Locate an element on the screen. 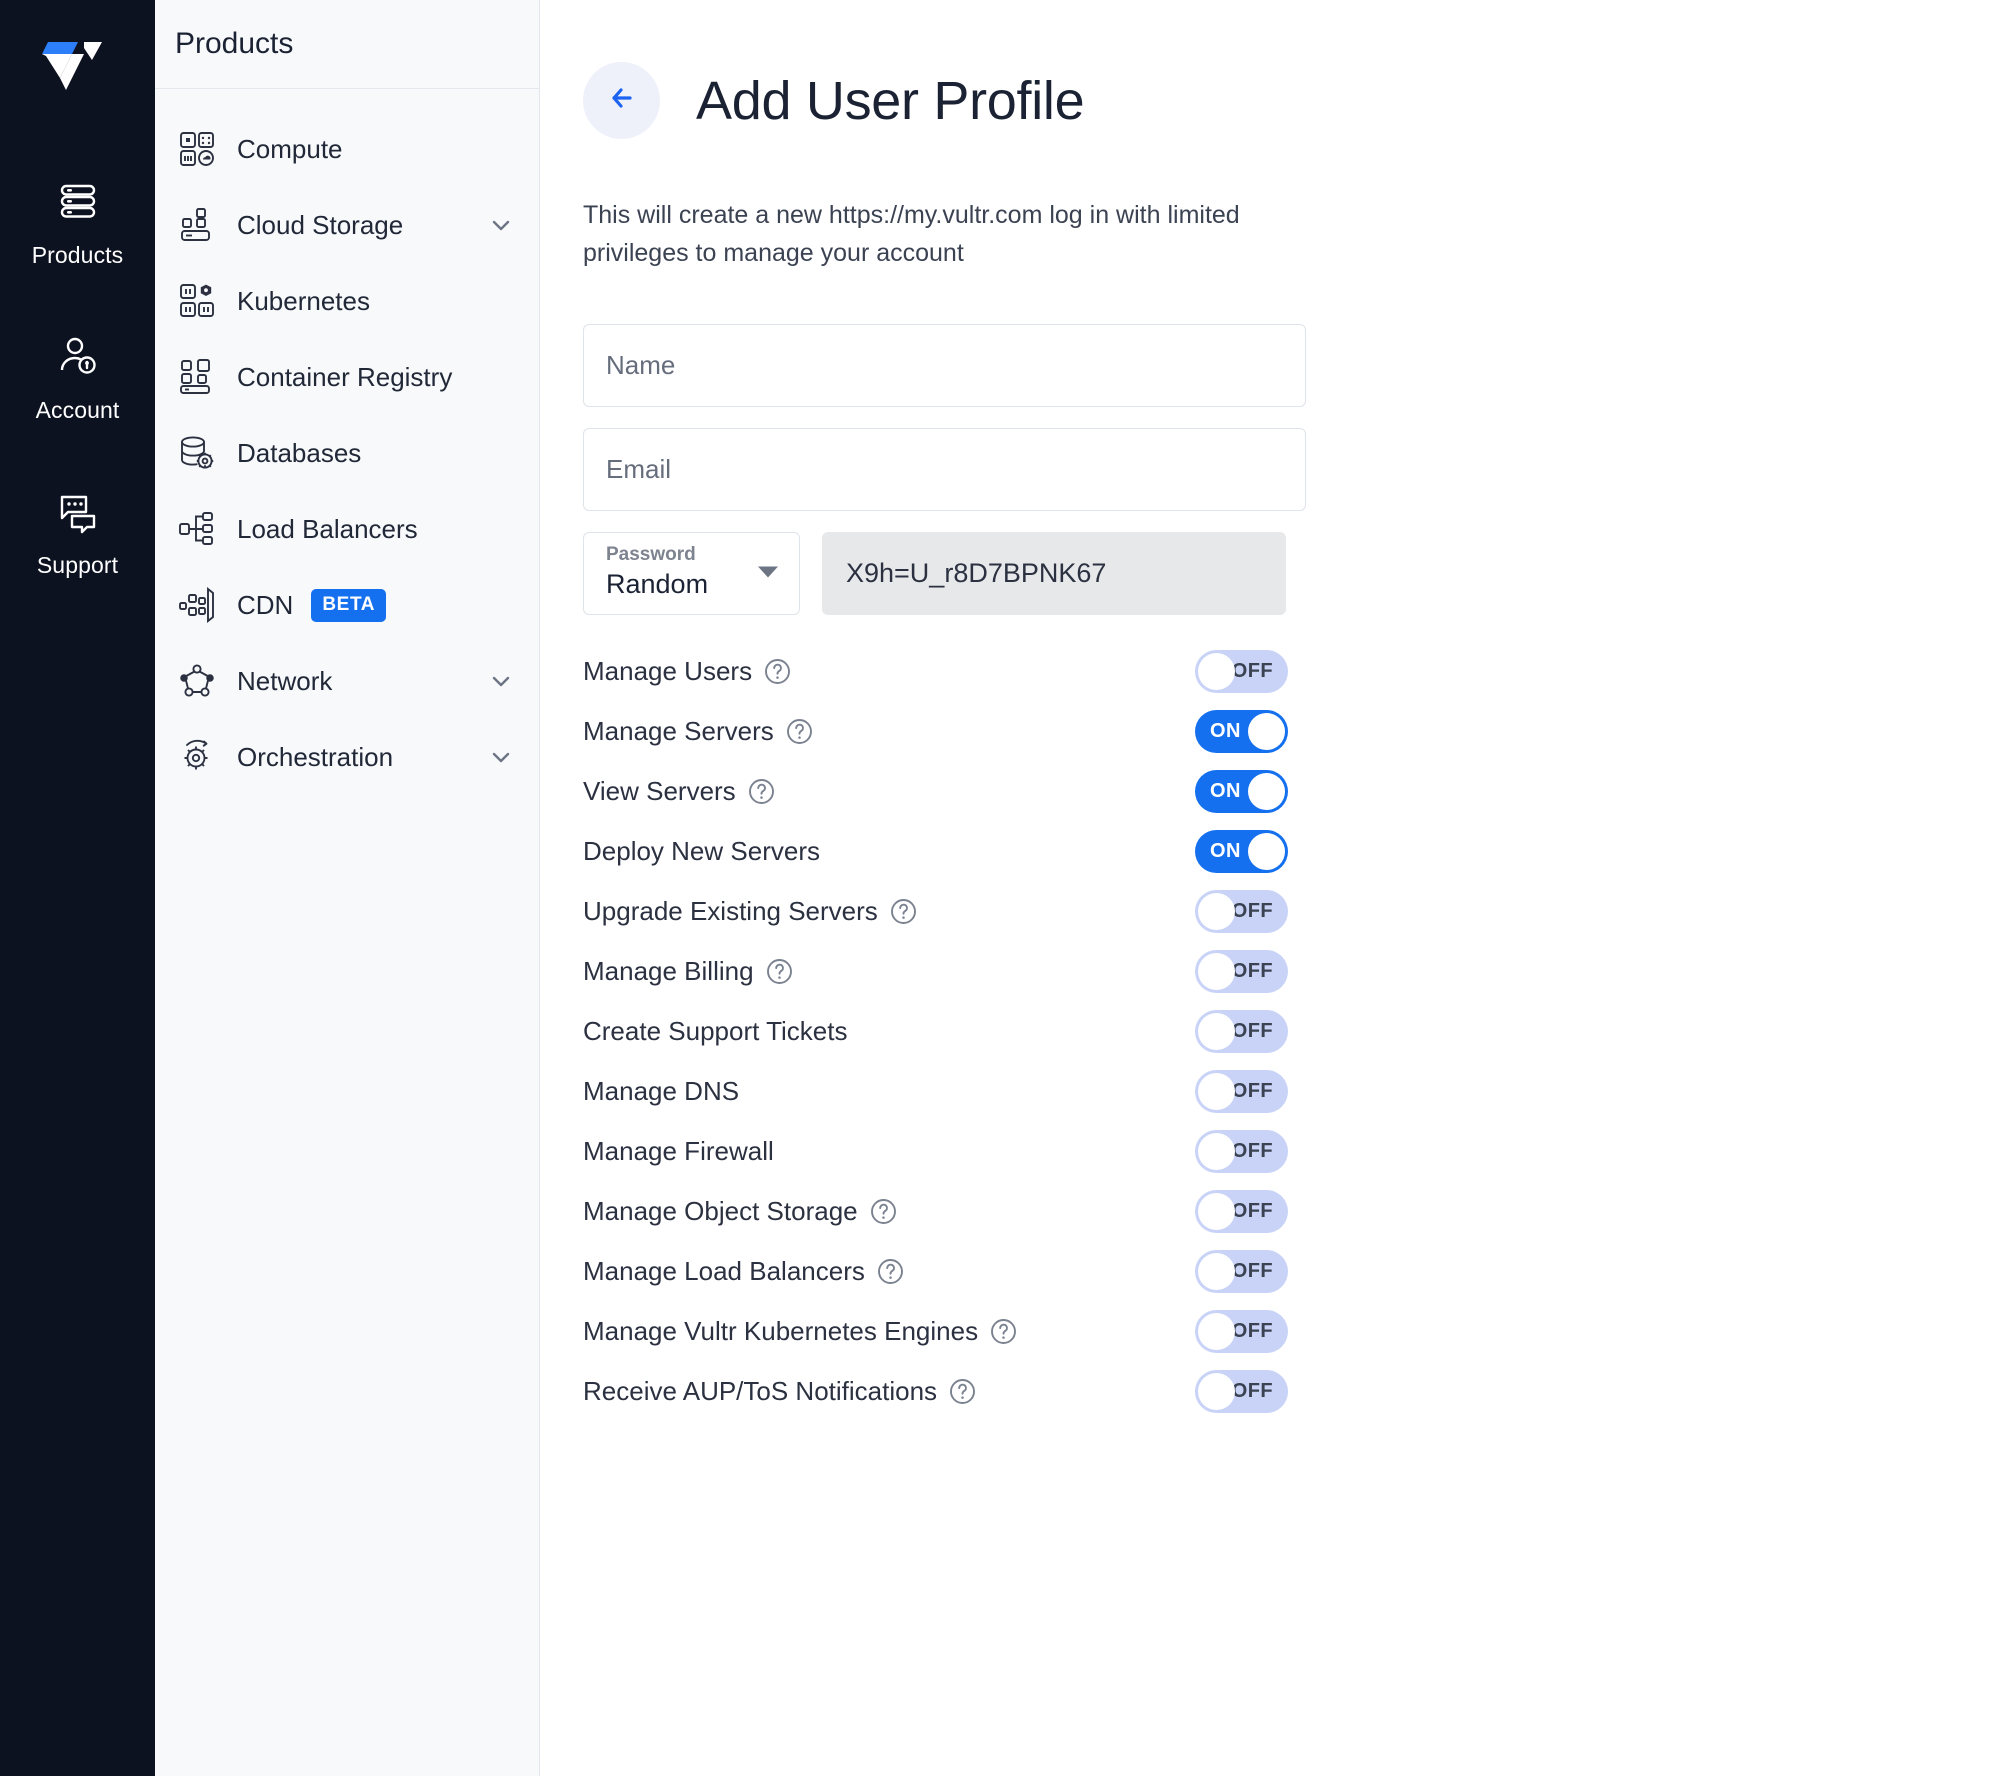  cloud-storage-icon is located at coordinates (197, 225).